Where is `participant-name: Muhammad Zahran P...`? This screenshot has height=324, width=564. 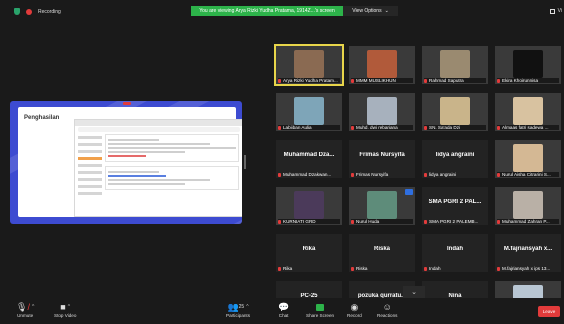 participant-name: Muhammad Zahran P... is located at coordinates (526, 221).